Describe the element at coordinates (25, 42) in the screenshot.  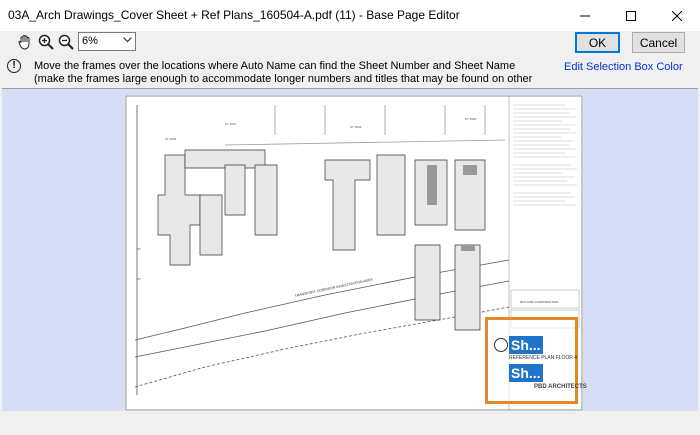
I see `hand-pan-icon` at that location.